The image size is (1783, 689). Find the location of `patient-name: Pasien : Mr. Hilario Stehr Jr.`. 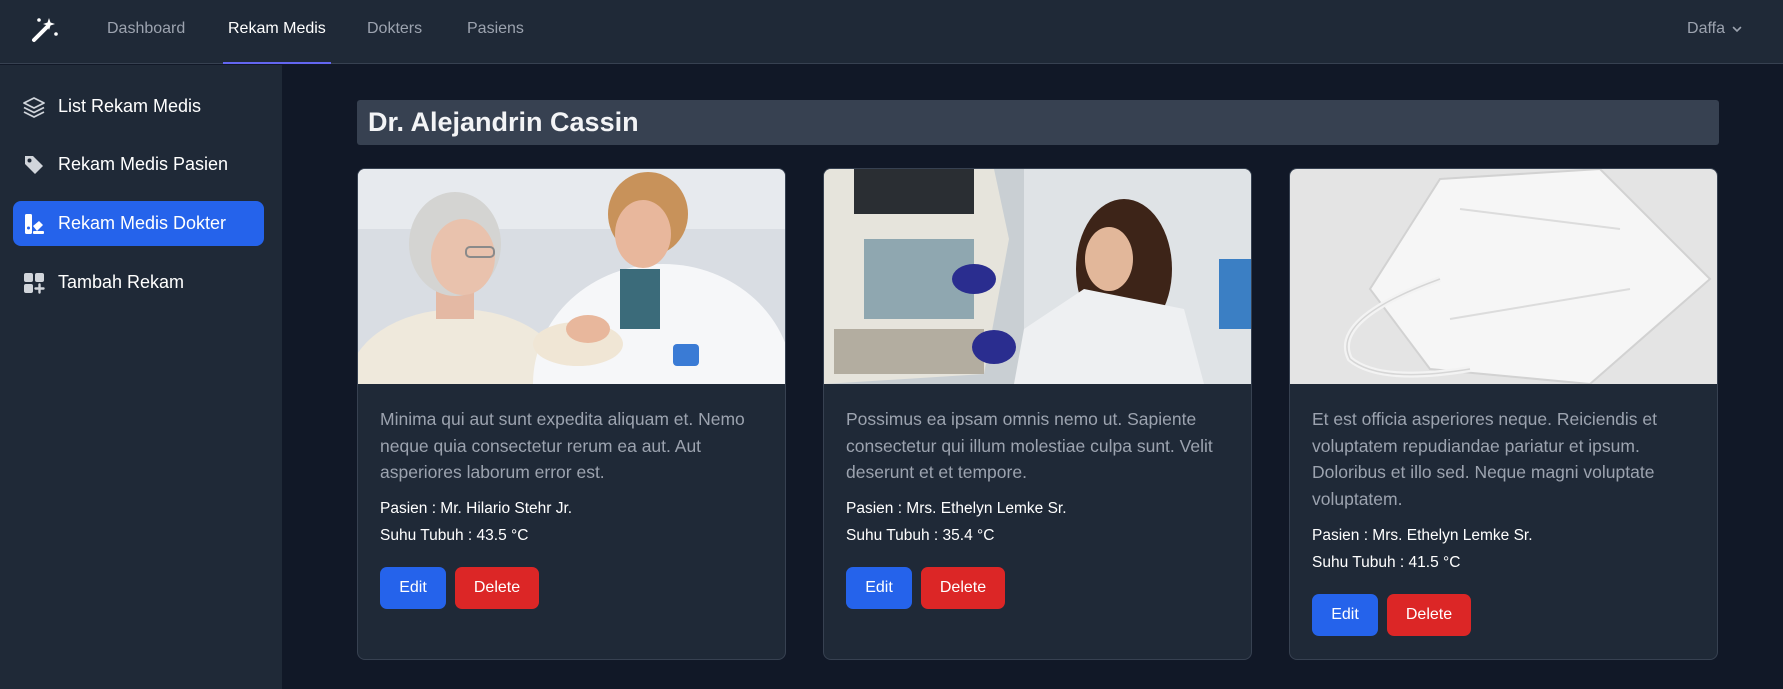

patient-name: Pasien : Mr. Hilario Stehr Jr. is located at coordinates (476, 508).